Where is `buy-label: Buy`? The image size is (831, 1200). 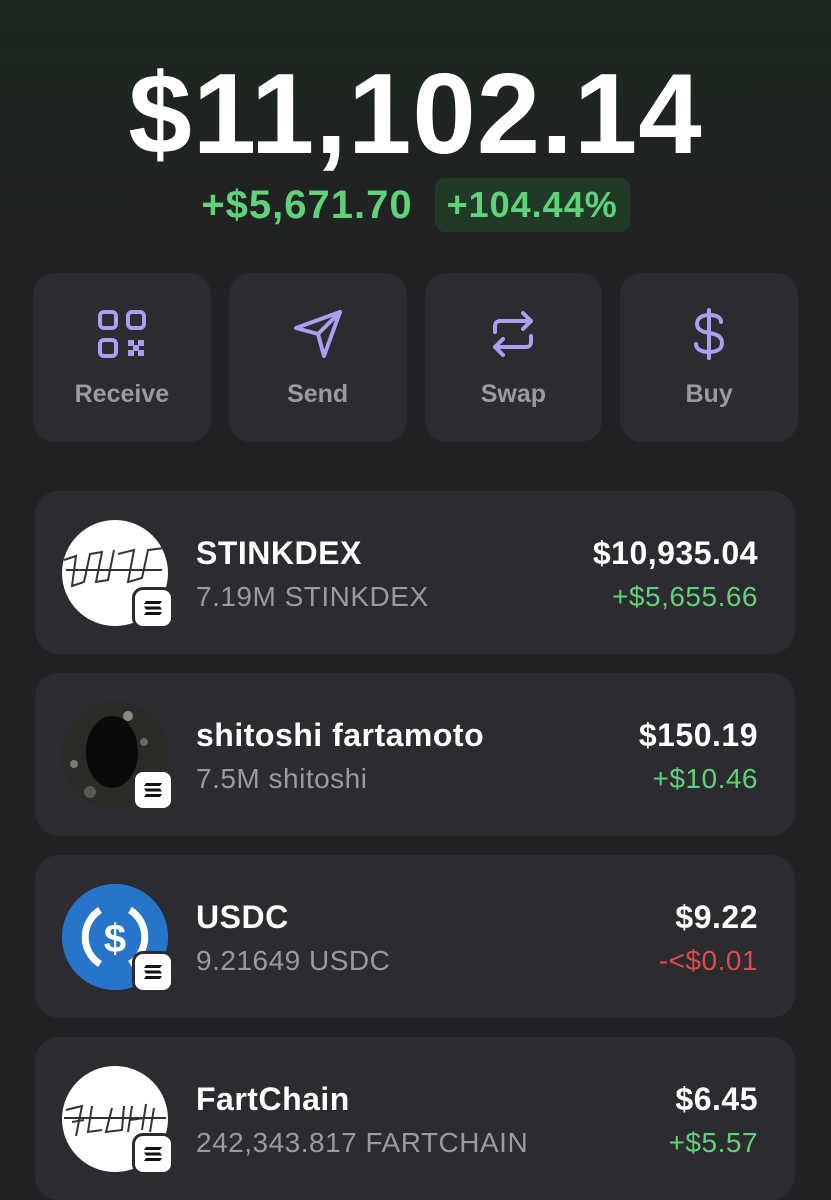
buy-label: Buy is located at coordinates (709, 394).